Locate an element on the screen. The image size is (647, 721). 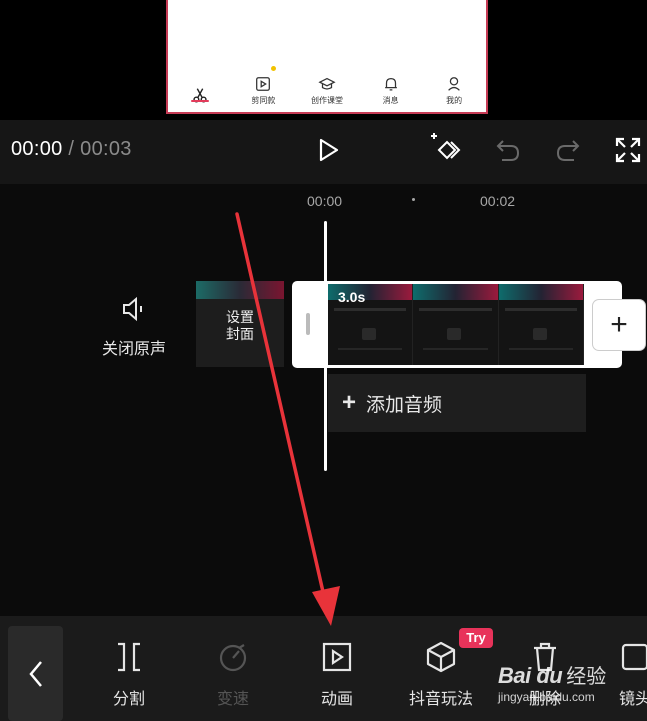
playback-controls: 00:00 / 00:03 is located at coordinates (323, 152).